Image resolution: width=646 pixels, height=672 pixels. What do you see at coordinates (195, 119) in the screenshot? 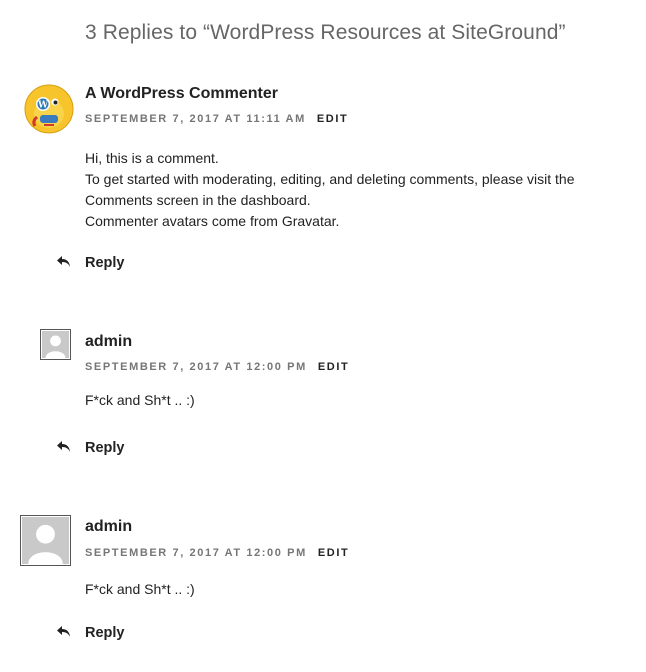
I see `comment-date: SEPTEMBER 7, 2017 AT 11:11 AM` at bounding box center [195, 119].